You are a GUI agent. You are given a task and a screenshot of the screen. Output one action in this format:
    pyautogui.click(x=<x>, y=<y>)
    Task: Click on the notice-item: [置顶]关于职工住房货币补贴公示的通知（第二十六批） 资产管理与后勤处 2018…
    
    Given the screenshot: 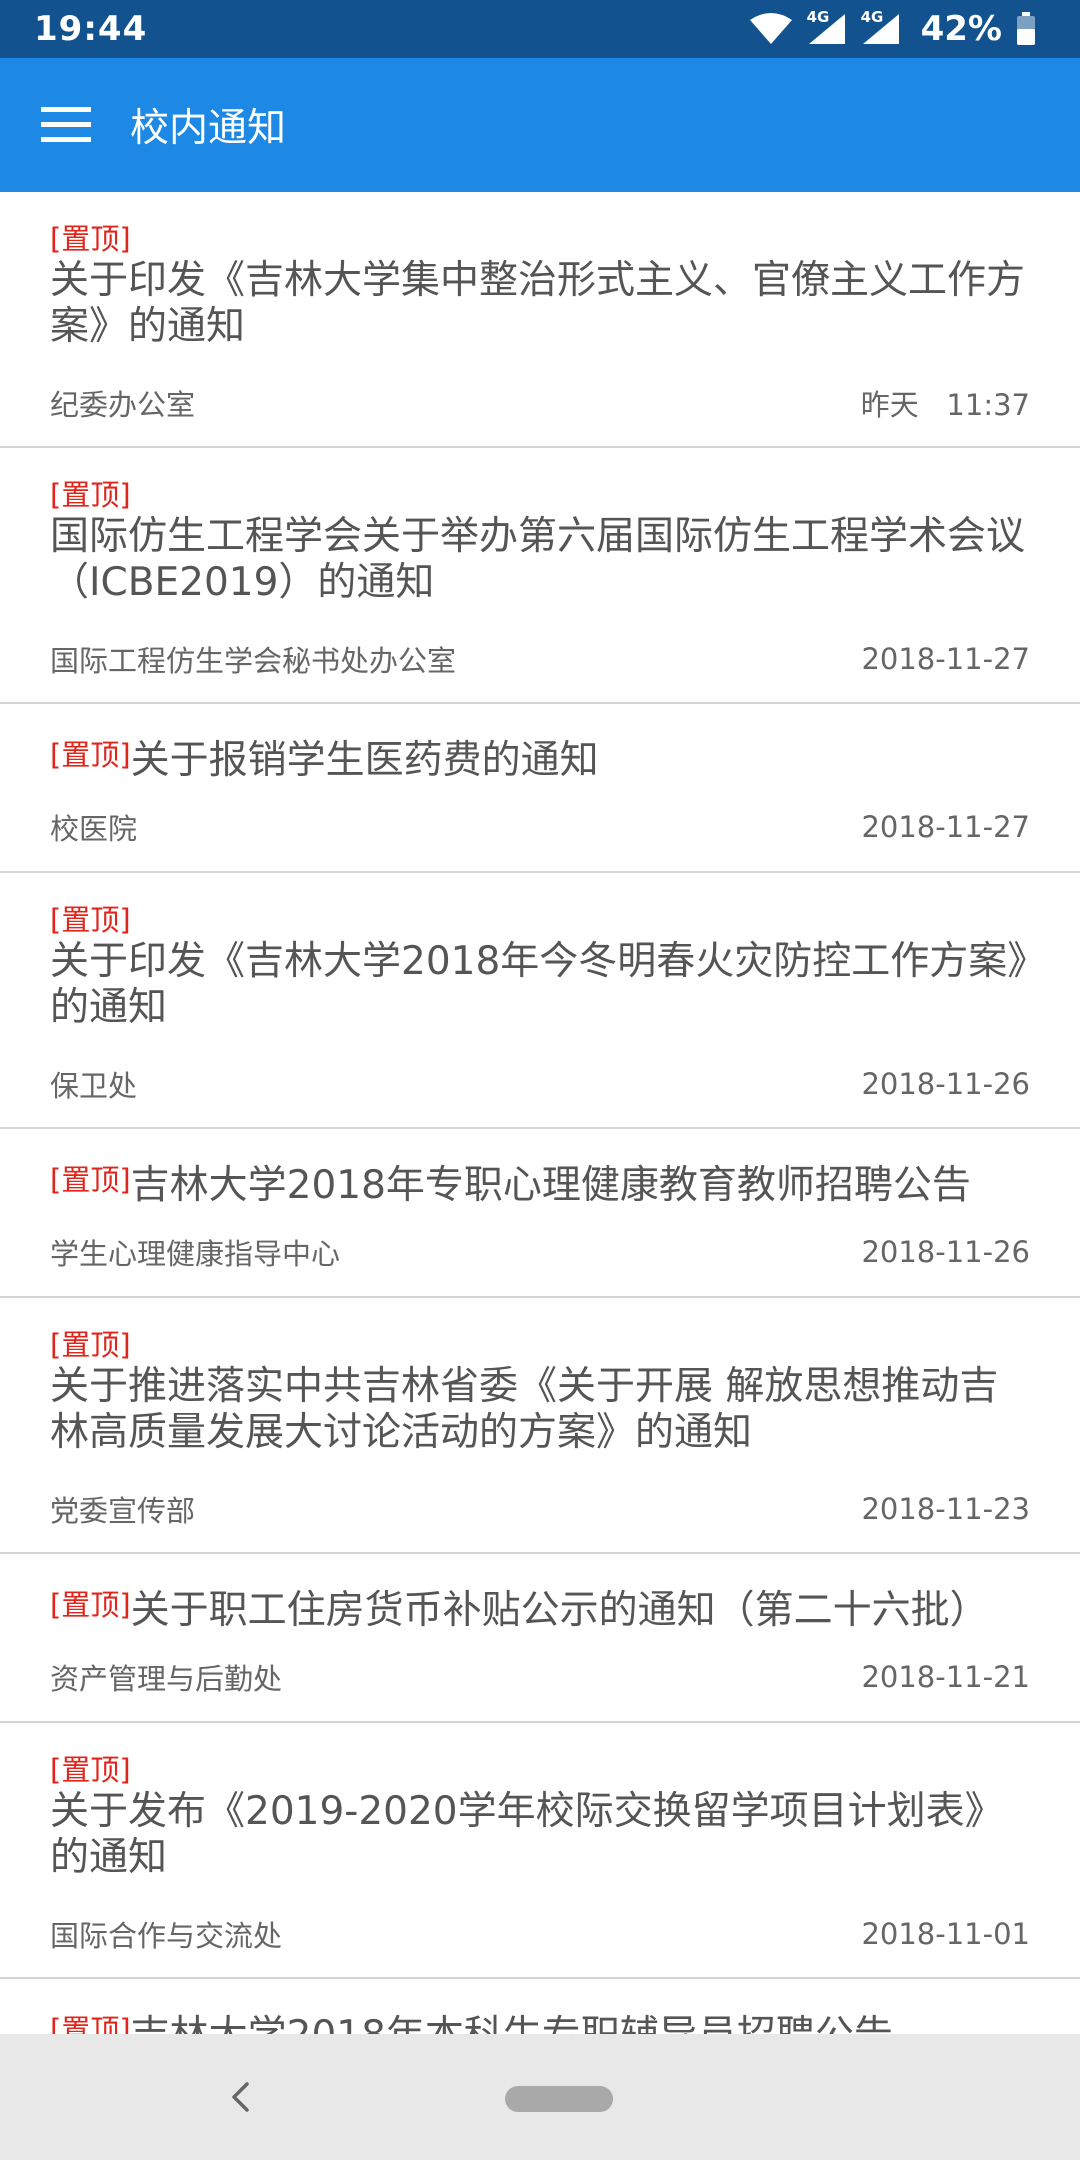 What is the action you would take?
    pyautogui.click(x=540, y=1638)
    